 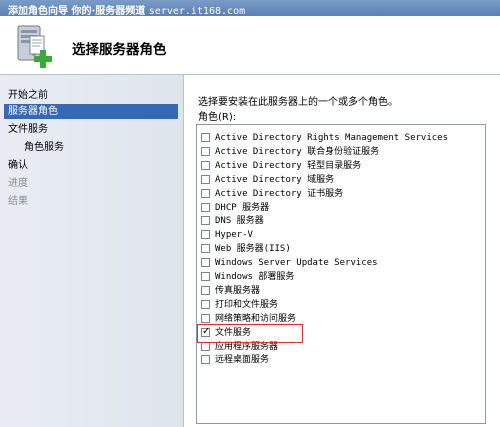 What do you see at coordinates (91, 111) in the screenshot?
I see `nav-item-server-roles: 服务器角色` at bounding box center [91, 111].